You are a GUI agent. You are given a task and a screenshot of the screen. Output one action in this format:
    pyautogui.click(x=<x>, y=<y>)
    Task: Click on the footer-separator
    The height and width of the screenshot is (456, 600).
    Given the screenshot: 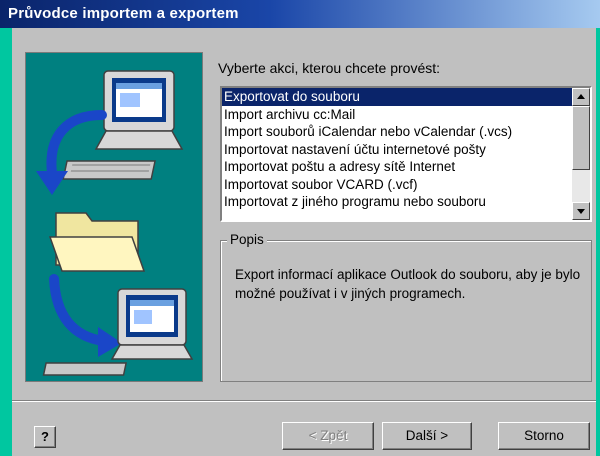 What is the action you would take?
    pyautogui.click(x=304, y=401)
    